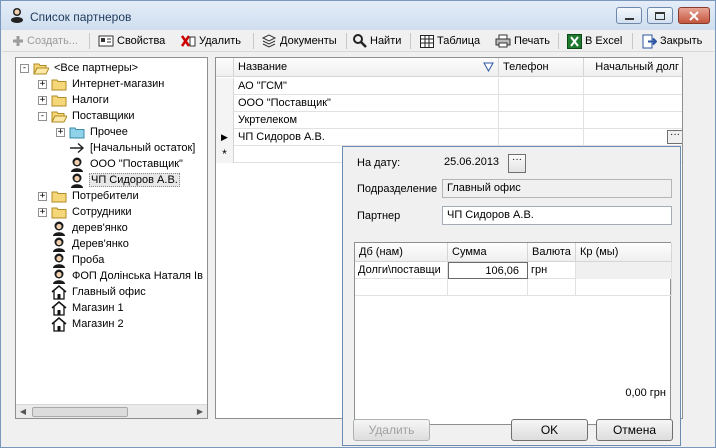 The height and width of the screenshot is (448, 716). I want to click on tree-item: + Налоги, so click(74, 100).